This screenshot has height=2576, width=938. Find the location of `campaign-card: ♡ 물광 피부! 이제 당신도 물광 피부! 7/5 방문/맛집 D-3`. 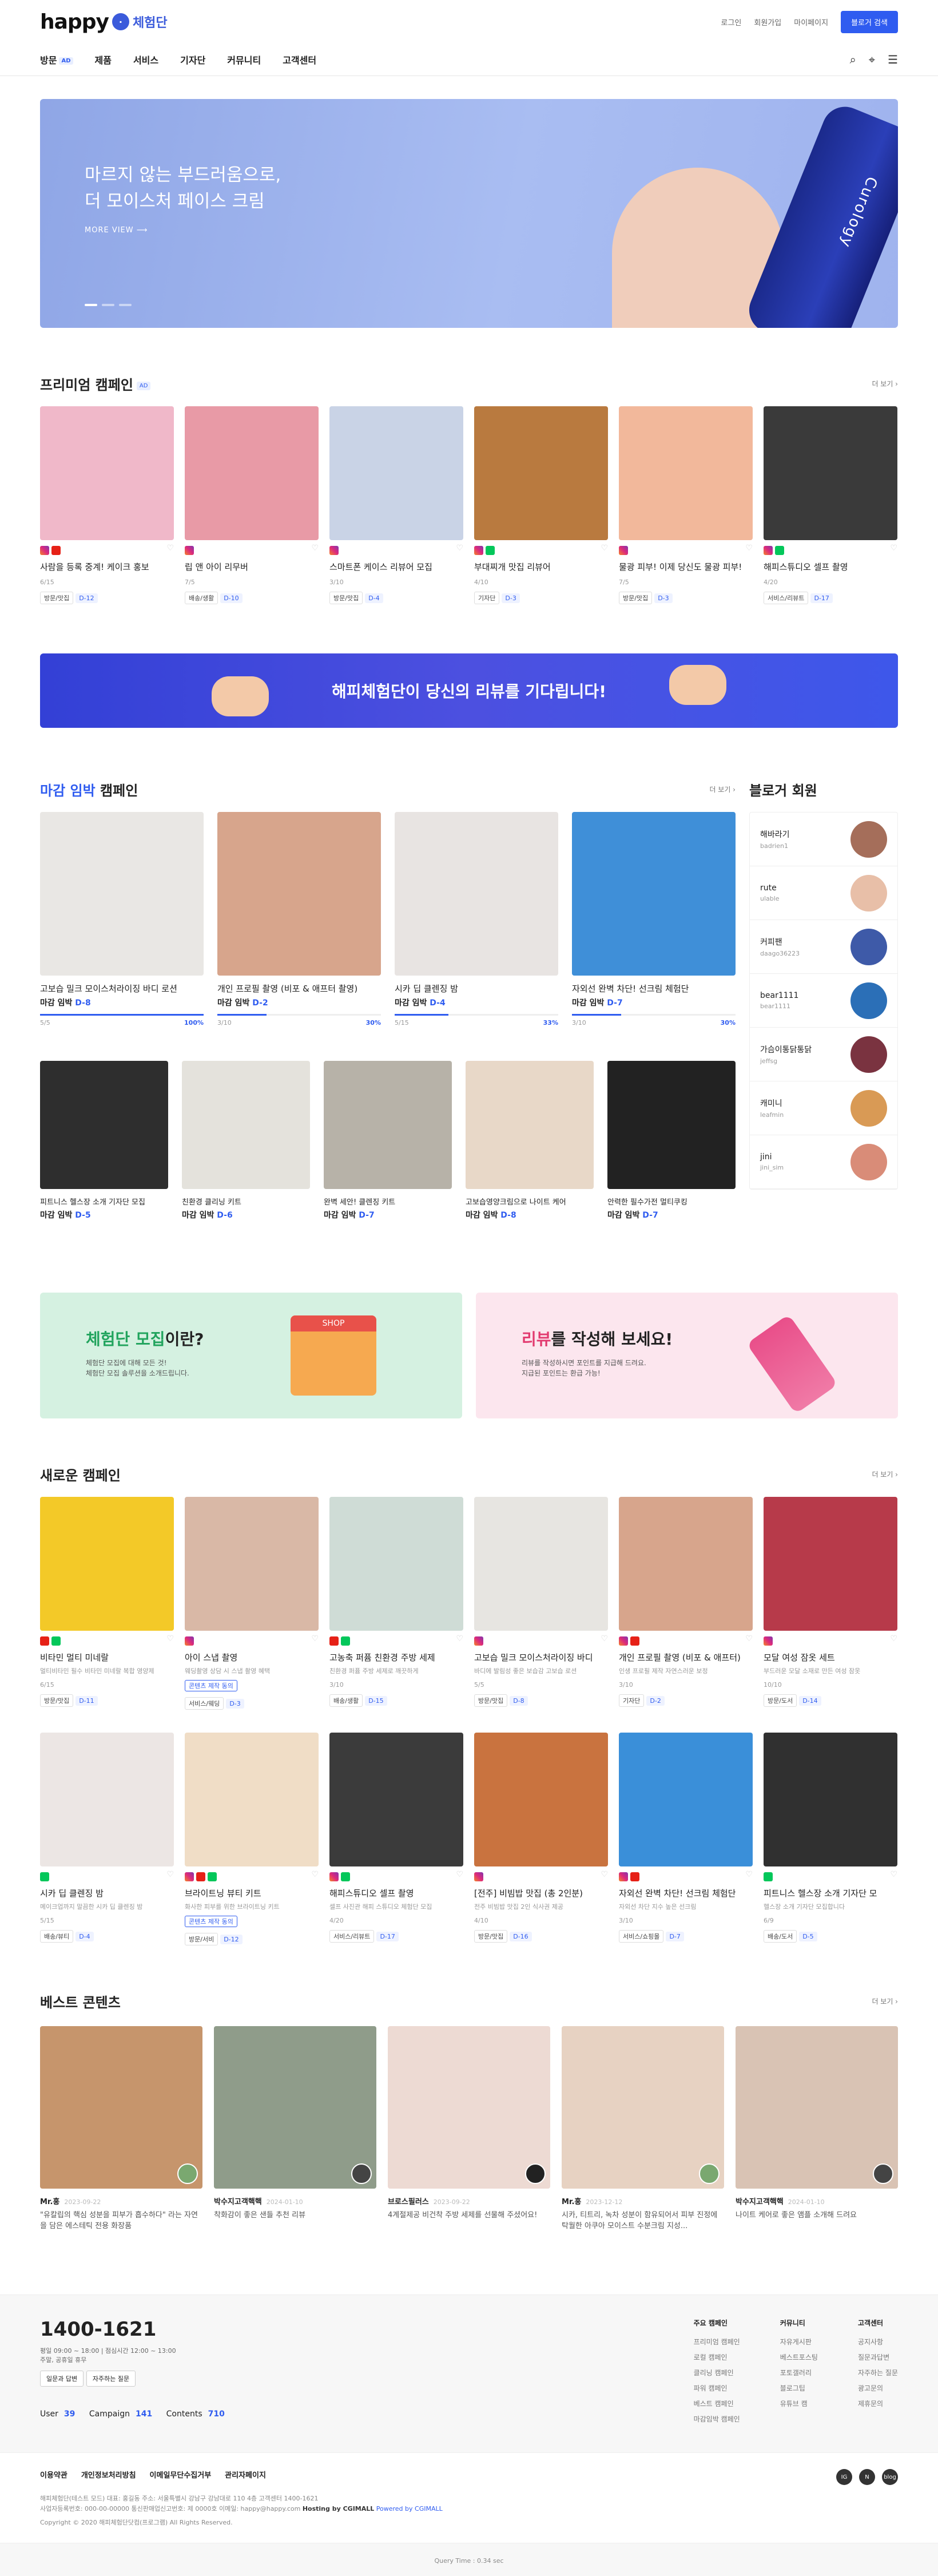

campaign-card: ♡ 물광 피부! 이제 당신도 물광 피부! 7/5 방문/맛집 D-3 is located at coordinates (686, 505).